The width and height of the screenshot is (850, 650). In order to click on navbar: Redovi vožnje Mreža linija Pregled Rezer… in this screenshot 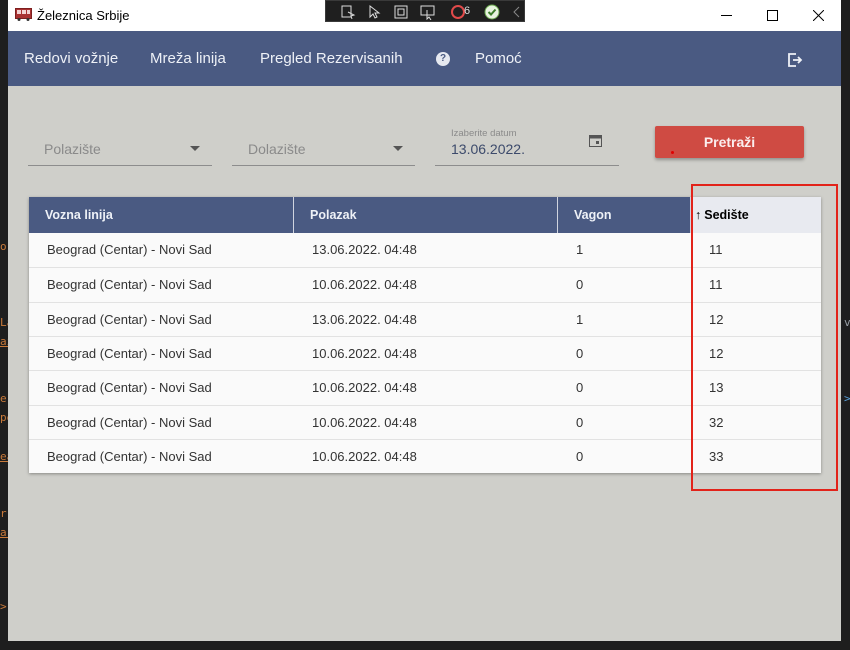, I will do `click(424, 58)`.